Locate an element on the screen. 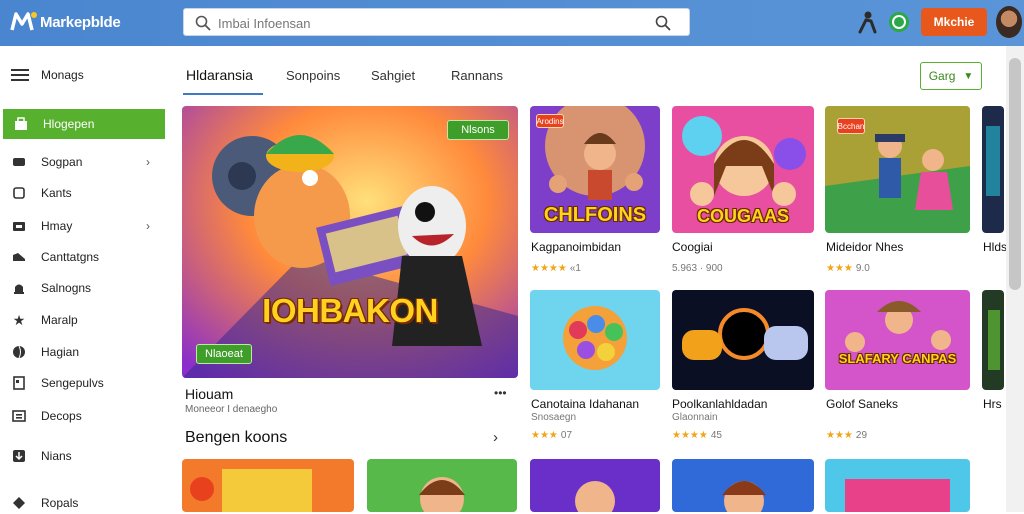 This screenshot has height=514, width=1024. hero-play-button: Nlaoeat is located at coordinates (224, 354).